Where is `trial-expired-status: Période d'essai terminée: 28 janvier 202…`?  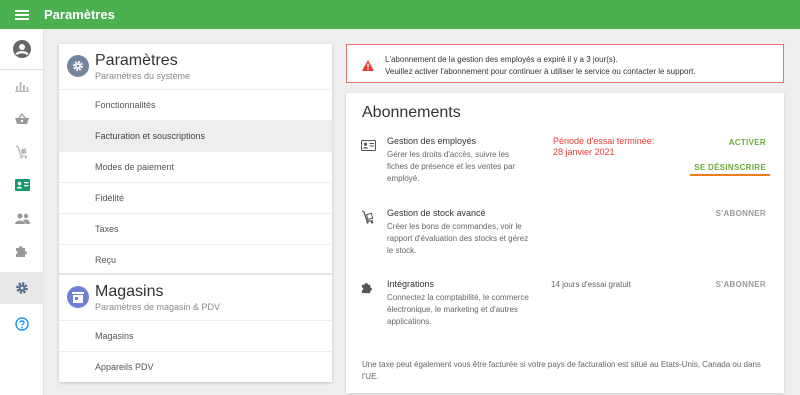
trial-expired-status: Période d'essai terminée: 28 janvier 202… is located at coordinates (613, 147).